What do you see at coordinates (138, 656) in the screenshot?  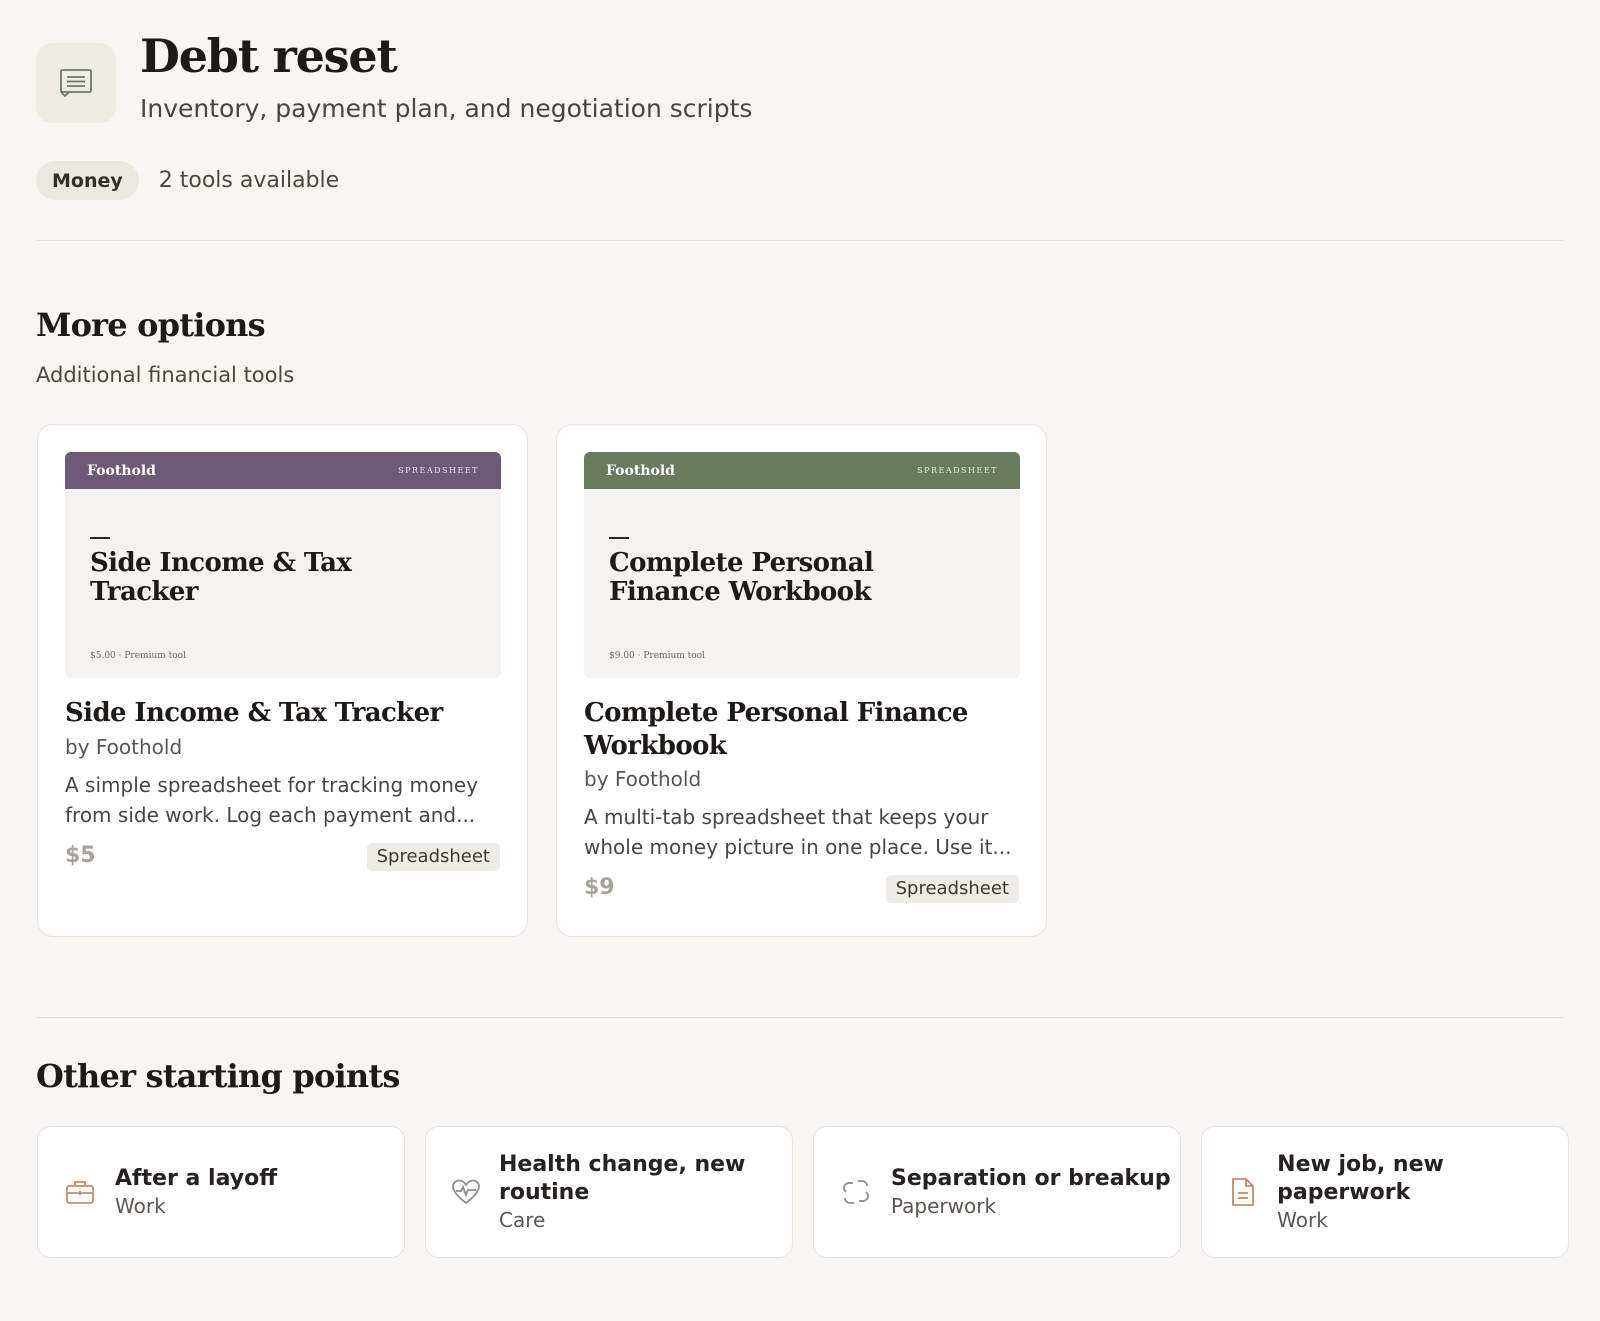 I see `thumbnail-price: $5.00 · Premium tool` at bounding box center [138, 656].